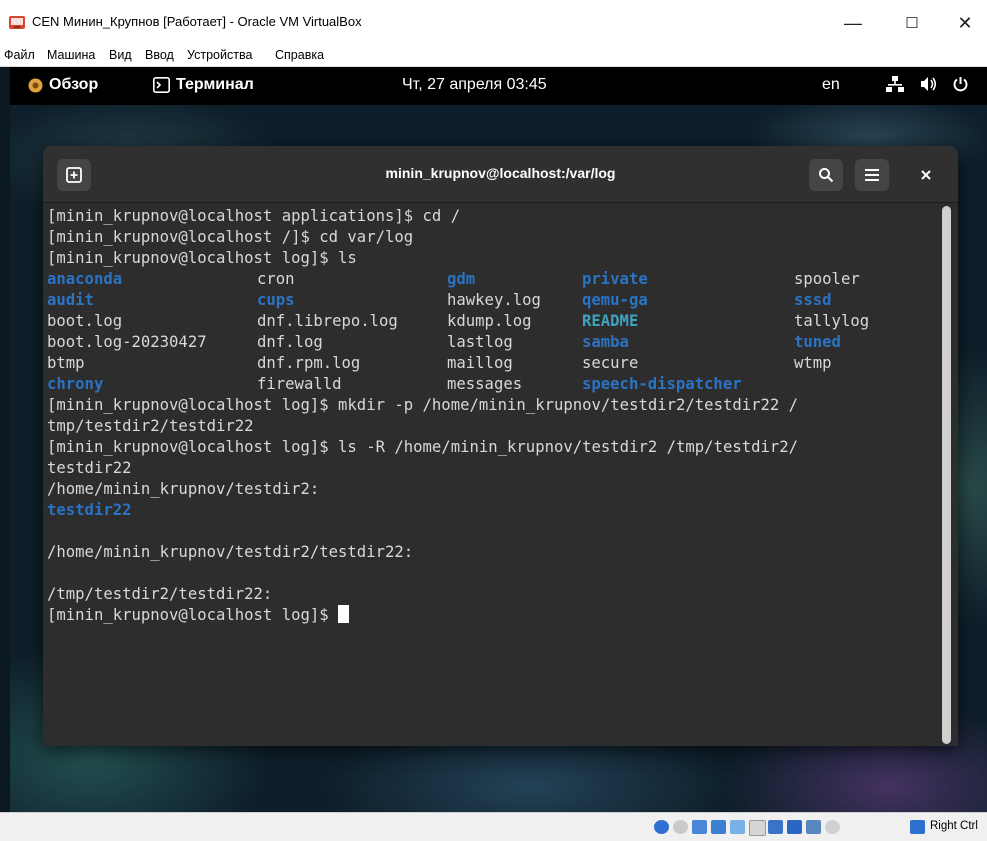 This screenshot has width=987, height=841. I want to click on keyboard-capture-icon, so click(917, 827).